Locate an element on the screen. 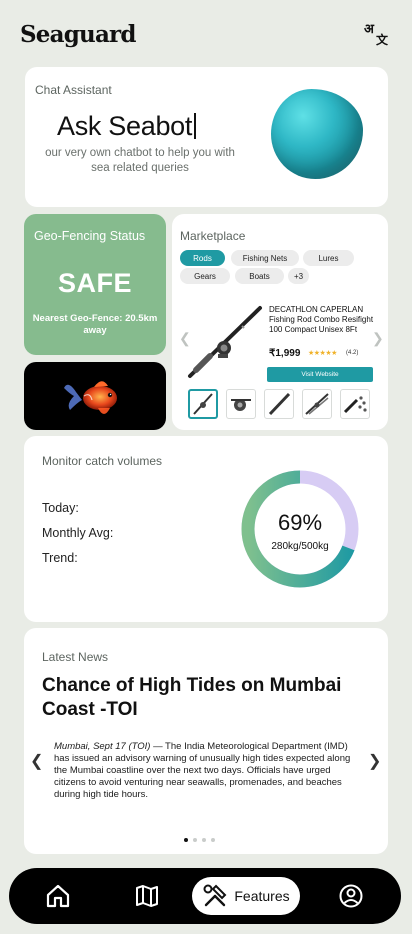 The image size is (412, 934). nearest-geofence: Nearest Geo-Fence: 20.5km away is located at coordinates (95, 324).